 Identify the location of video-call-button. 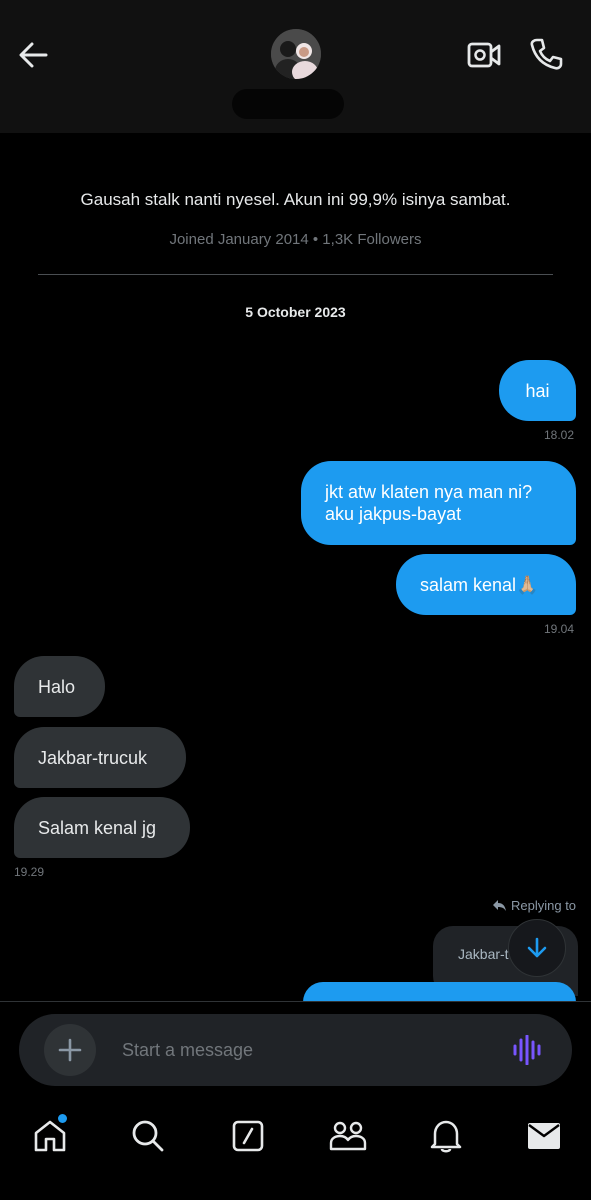
(484, 55).